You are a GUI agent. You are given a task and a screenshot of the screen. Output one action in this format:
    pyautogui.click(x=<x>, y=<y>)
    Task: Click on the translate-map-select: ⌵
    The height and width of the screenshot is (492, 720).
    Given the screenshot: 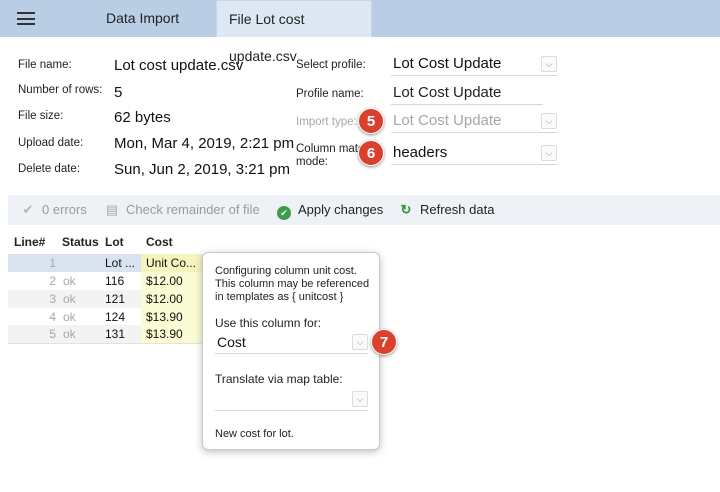 What is the action you would take?
    pyautogui.click(x=291, y=400)
    